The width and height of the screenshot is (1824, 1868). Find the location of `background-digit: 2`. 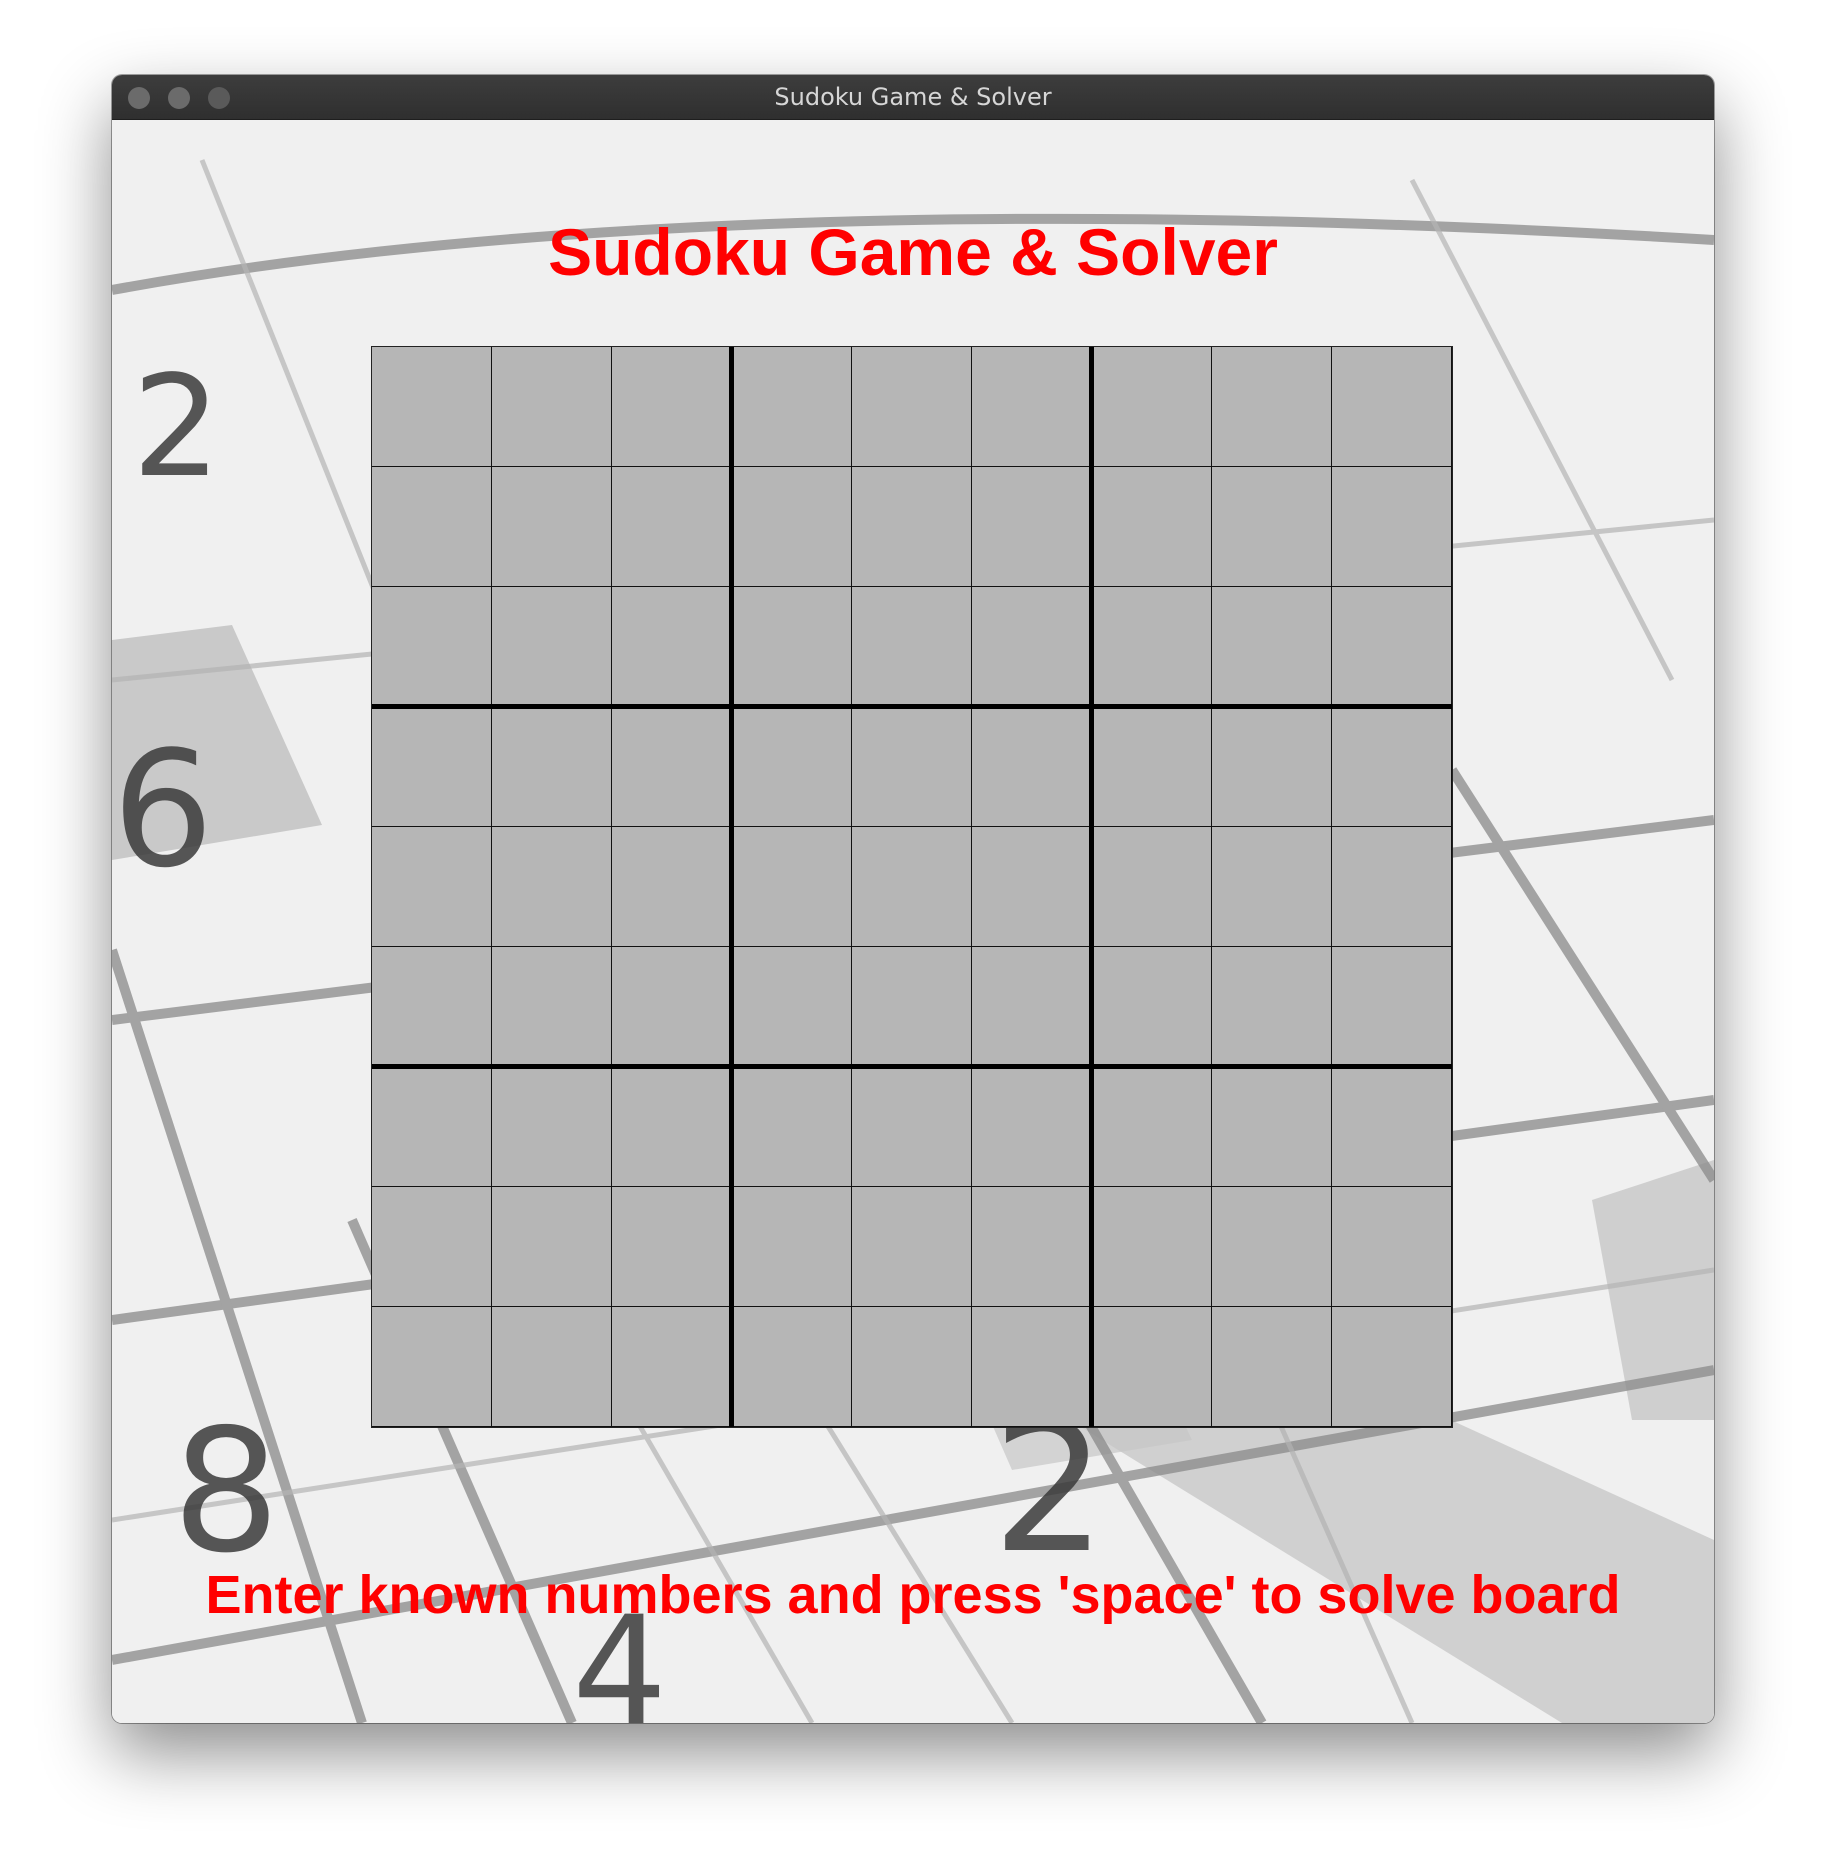

background-digit: 2 is located at coordinates (176, 427).